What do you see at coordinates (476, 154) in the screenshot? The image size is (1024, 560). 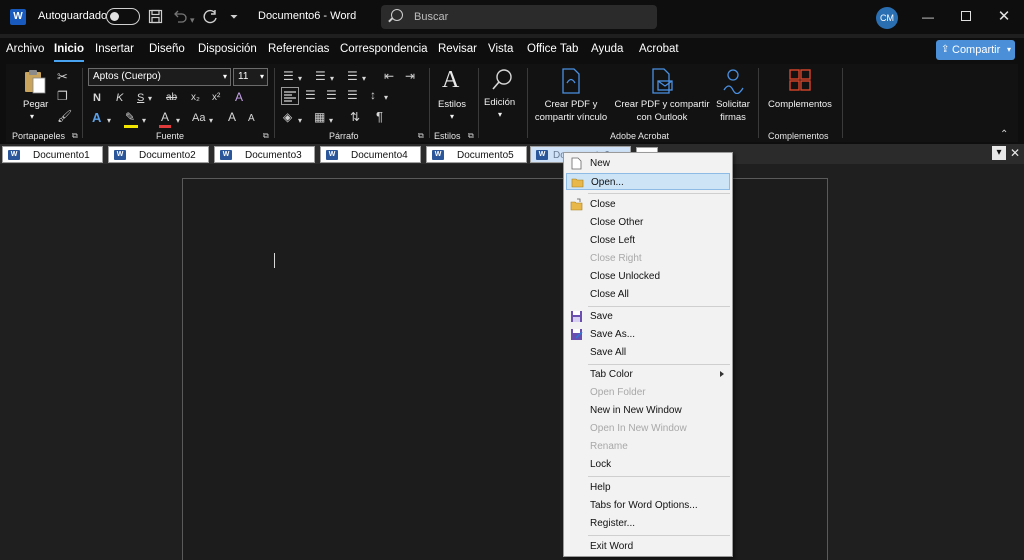 I see `doc-tab-5: W Documento5` at bounding box center [476, 154].